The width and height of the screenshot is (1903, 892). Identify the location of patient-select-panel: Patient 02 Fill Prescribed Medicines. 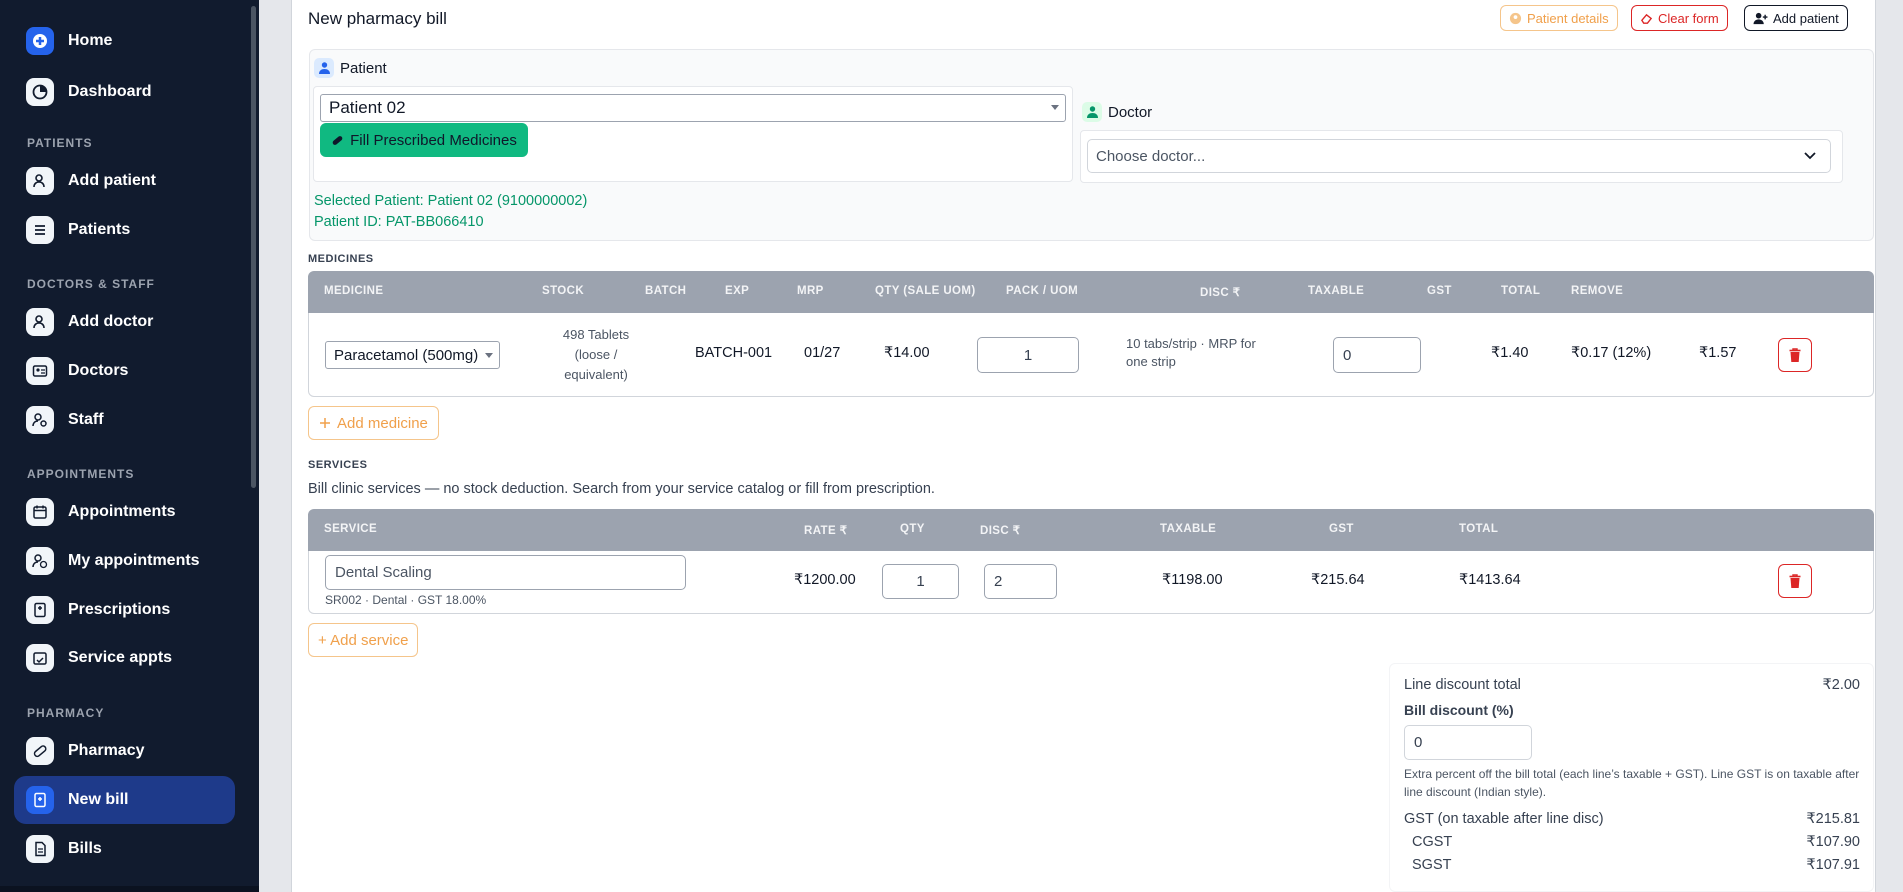
(693, 134).